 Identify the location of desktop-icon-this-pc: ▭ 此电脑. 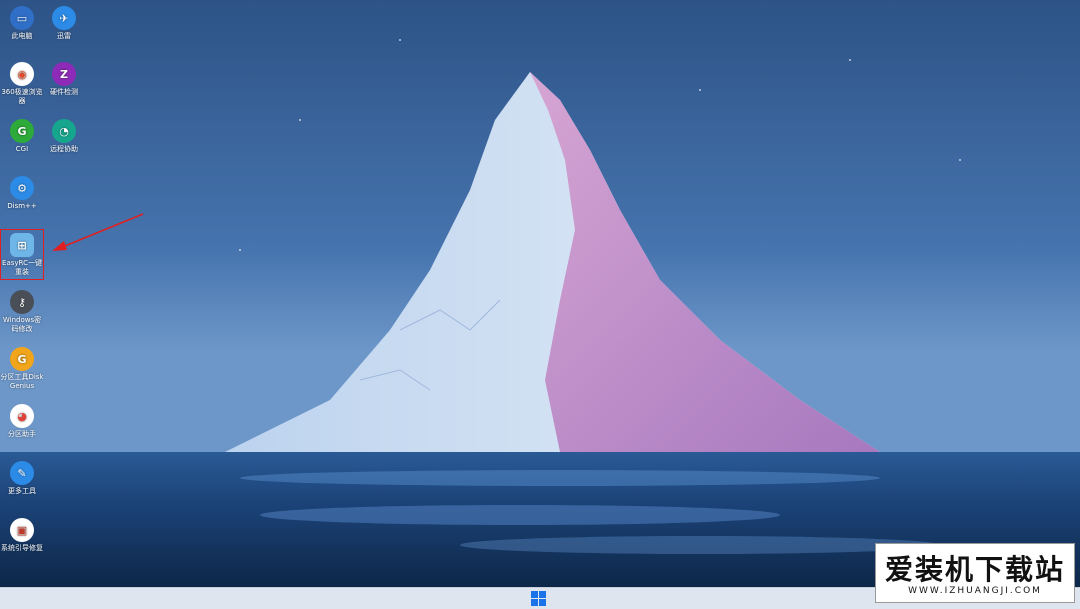
(22, 23).